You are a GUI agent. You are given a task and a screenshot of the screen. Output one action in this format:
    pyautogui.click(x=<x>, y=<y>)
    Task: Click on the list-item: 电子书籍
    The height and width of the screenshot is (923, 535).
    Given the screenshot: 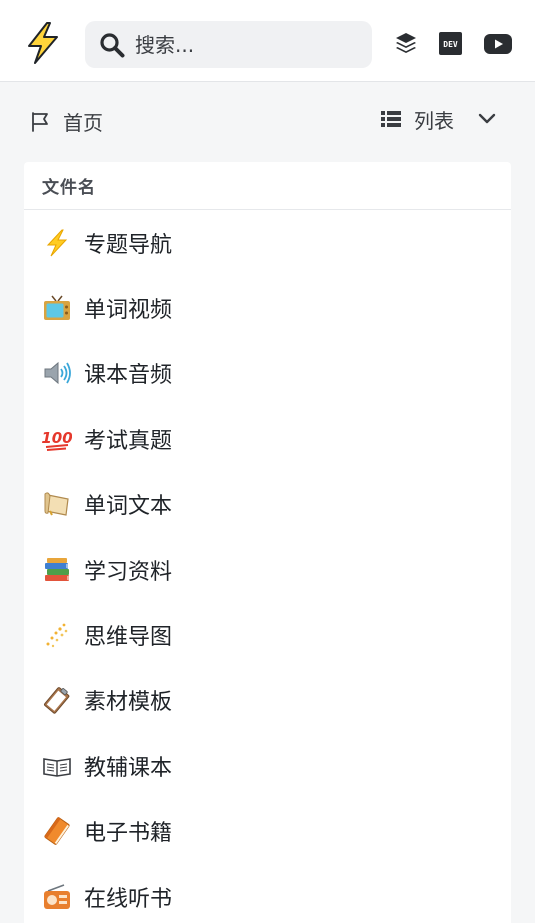 What is the action you would take?
    pyautogui.click(x=267, y=831)
    